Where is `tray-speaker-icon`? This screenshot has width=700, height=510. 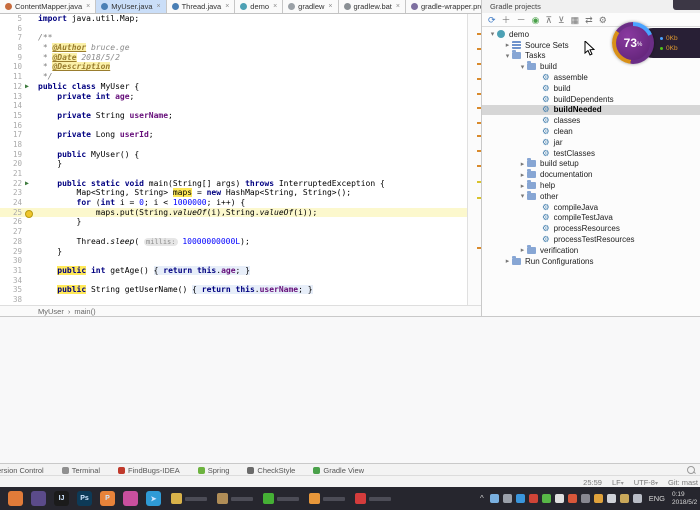
tray-speaker-icon is located at coordinates (611, 498).